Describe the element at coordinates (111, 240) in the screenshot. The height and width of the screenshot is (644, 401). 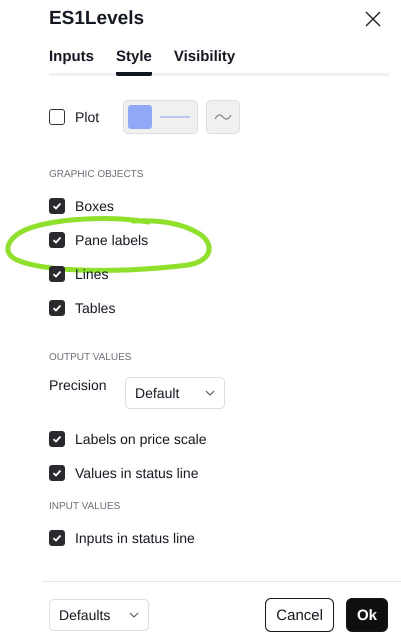
I see `checkbox-label: Pane labels` at that location.